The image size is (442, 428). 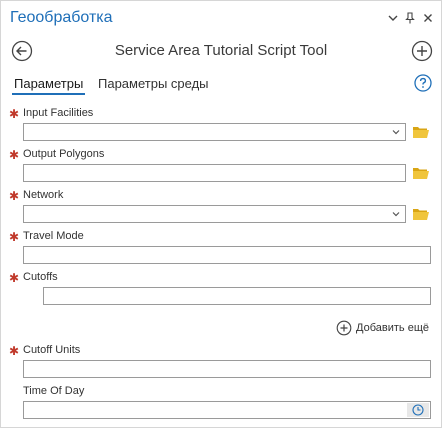 I want to click on param-cutoff-units: ✱ Cutoff Units, so click(x=221, y=364).